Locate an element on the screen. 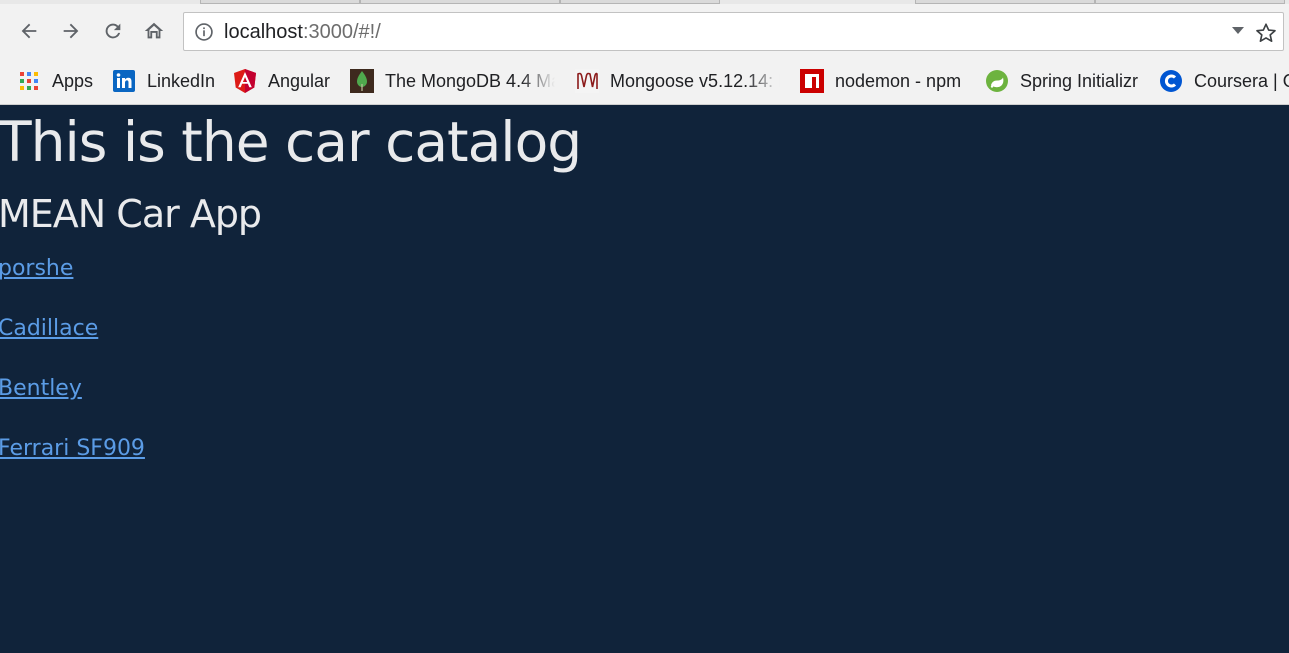 The width and height of the screenshot is (1289, 653). car-link-bentley: Bentley is located at coordinates (41, 388).